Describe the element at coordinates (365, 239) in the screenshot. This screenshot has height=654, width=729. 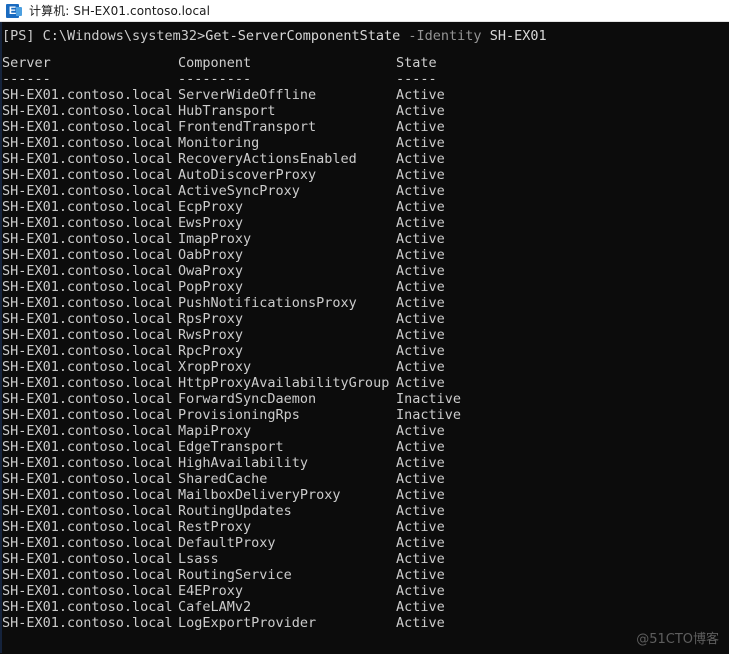
I see `table-row: SH-EX01.contoso.local ImapProxy Active` at that location.